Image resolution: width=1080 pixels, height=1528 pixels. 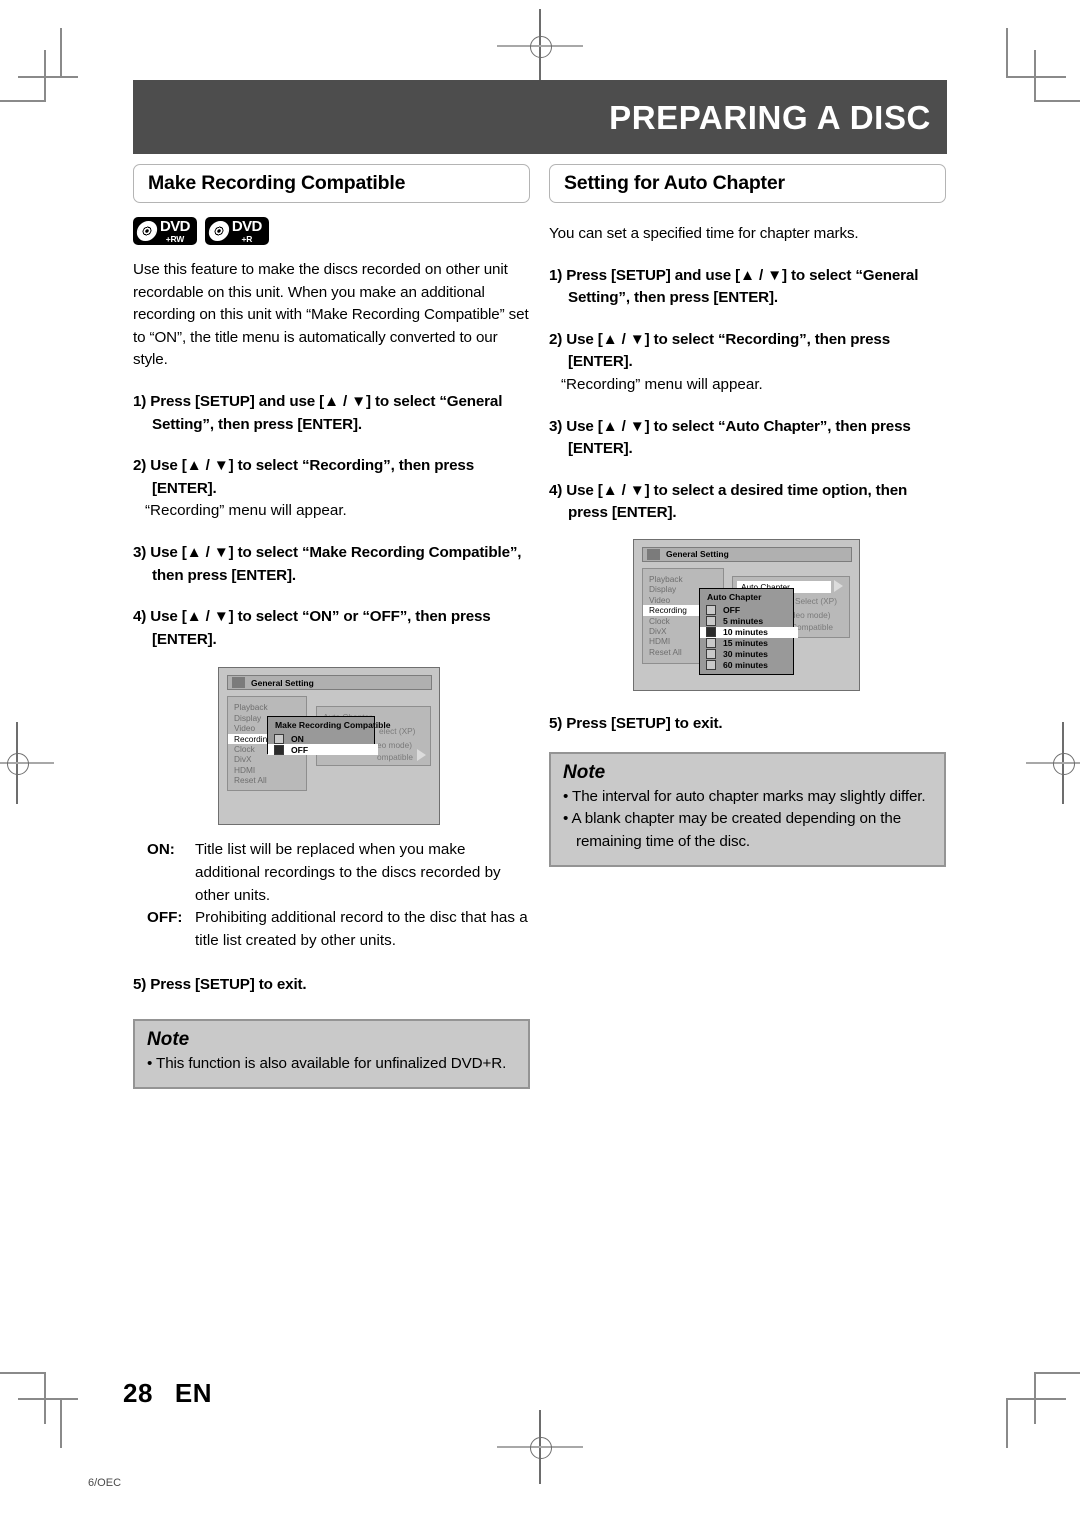 I want to click on osd-nav-reset-all: Reset All, so click(x=270, y=780).